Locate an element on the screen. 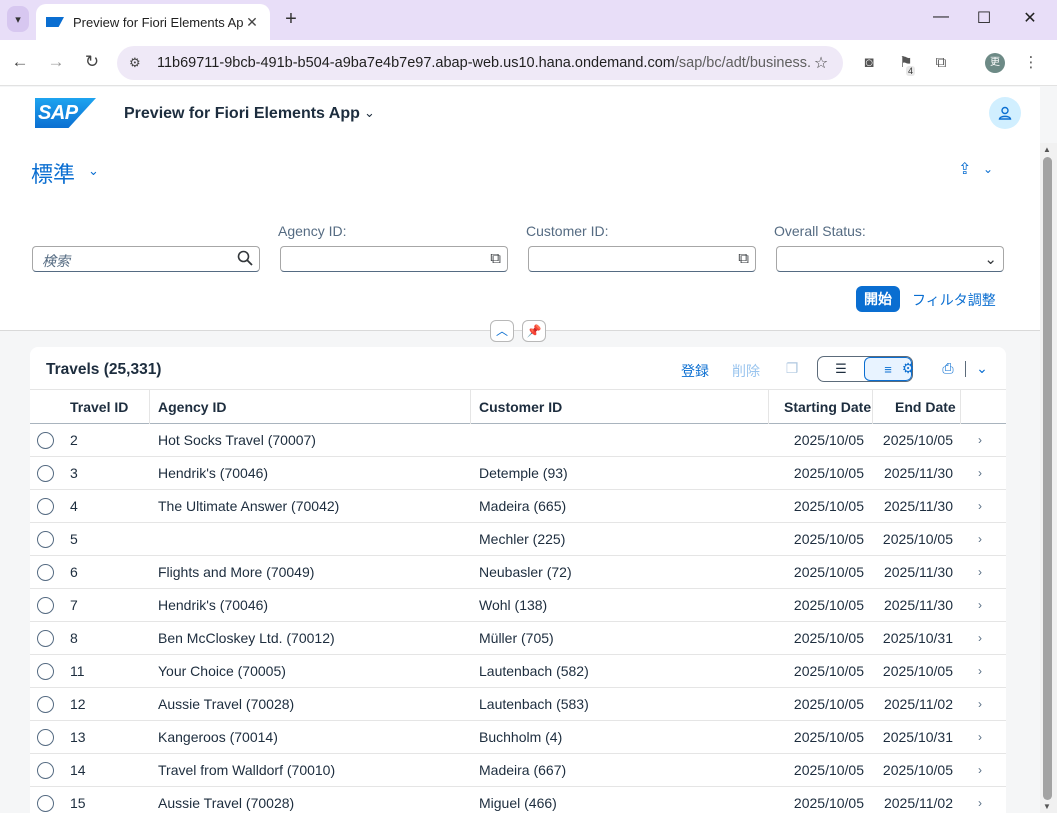  window-close-icon: ✕ is located at coordinates (1030, 18).